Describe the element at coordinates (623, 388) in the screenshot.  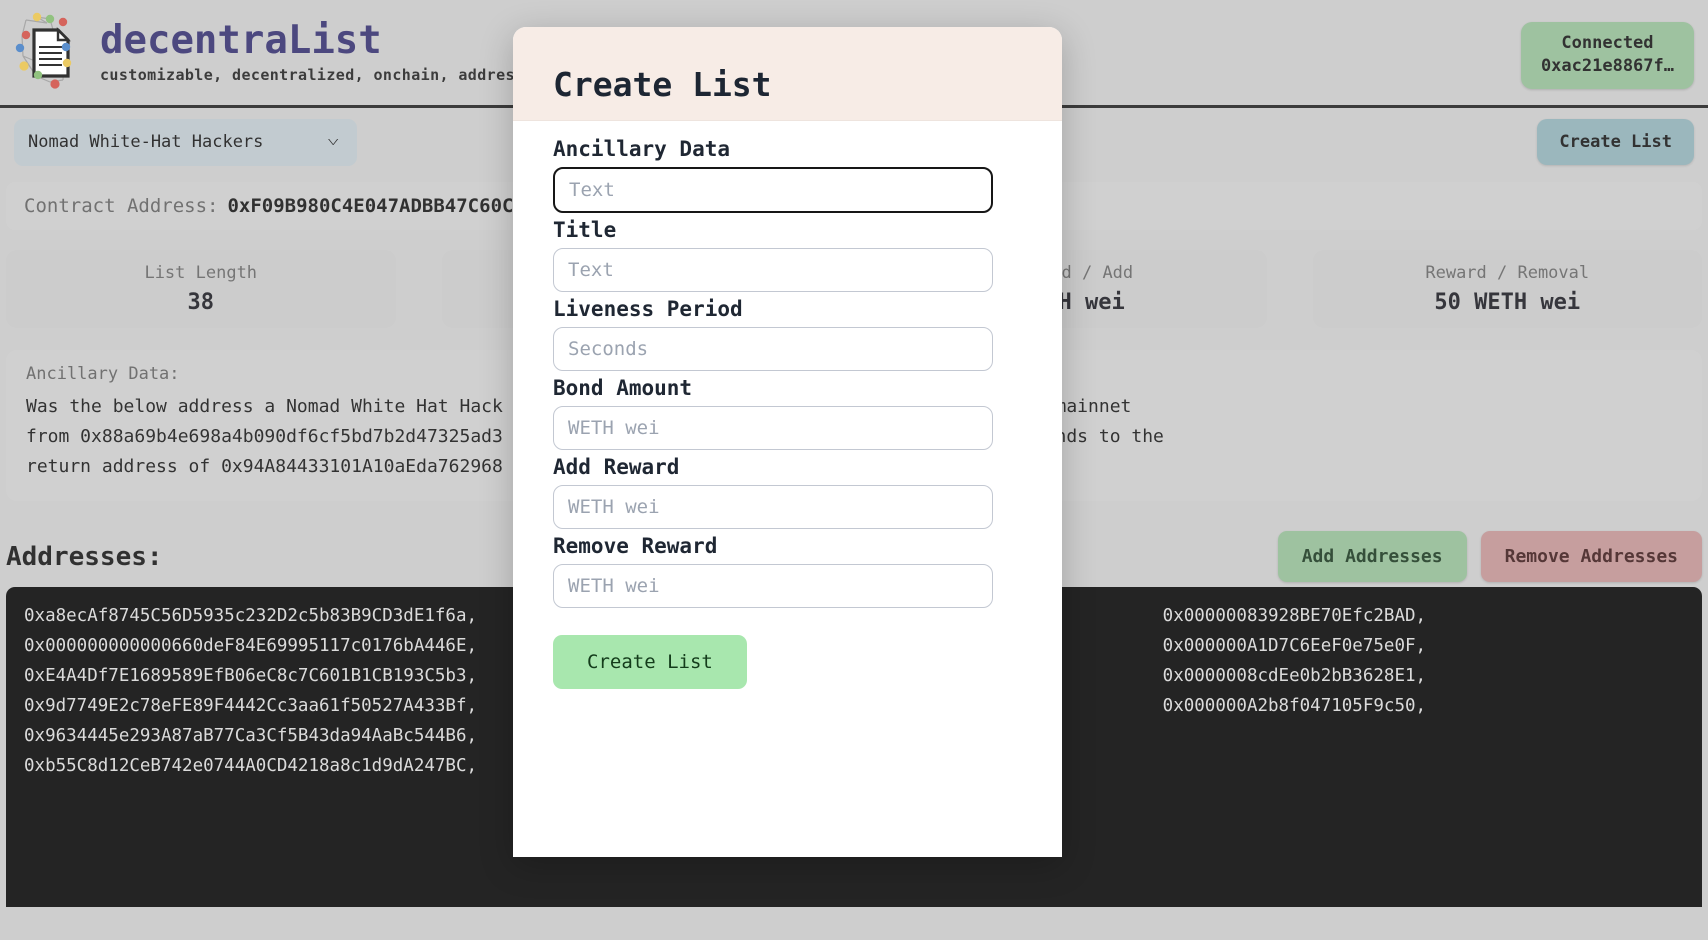
I see `form-field-label: Bond Amount` at that location.